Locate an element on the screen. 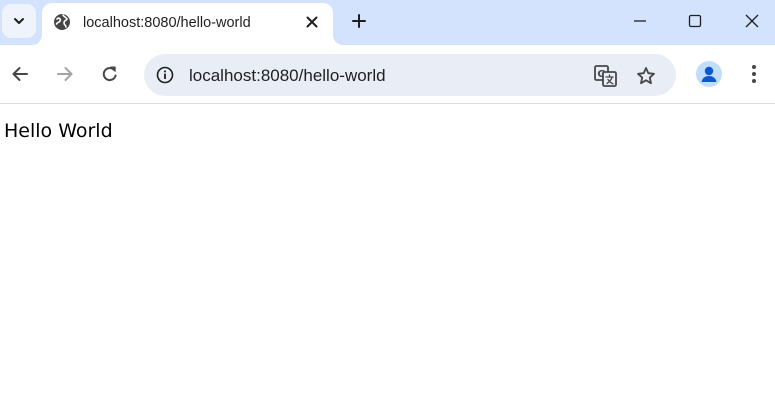 This screenshot has width=775, height=404. plus-icon is located at coordinates (359, 21).